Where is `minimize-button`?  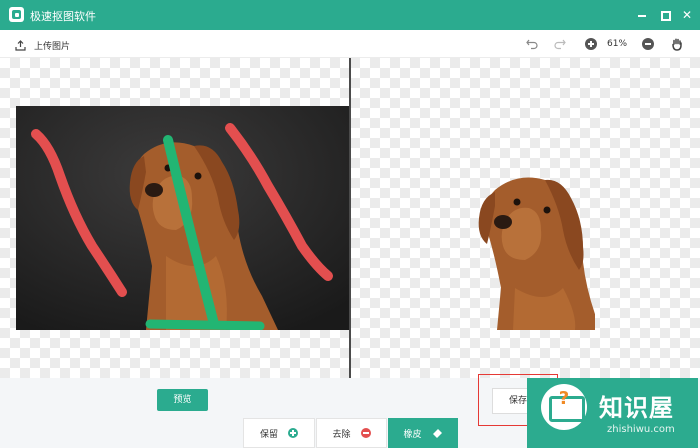
minimize-button is located at coordinates (642, 15).